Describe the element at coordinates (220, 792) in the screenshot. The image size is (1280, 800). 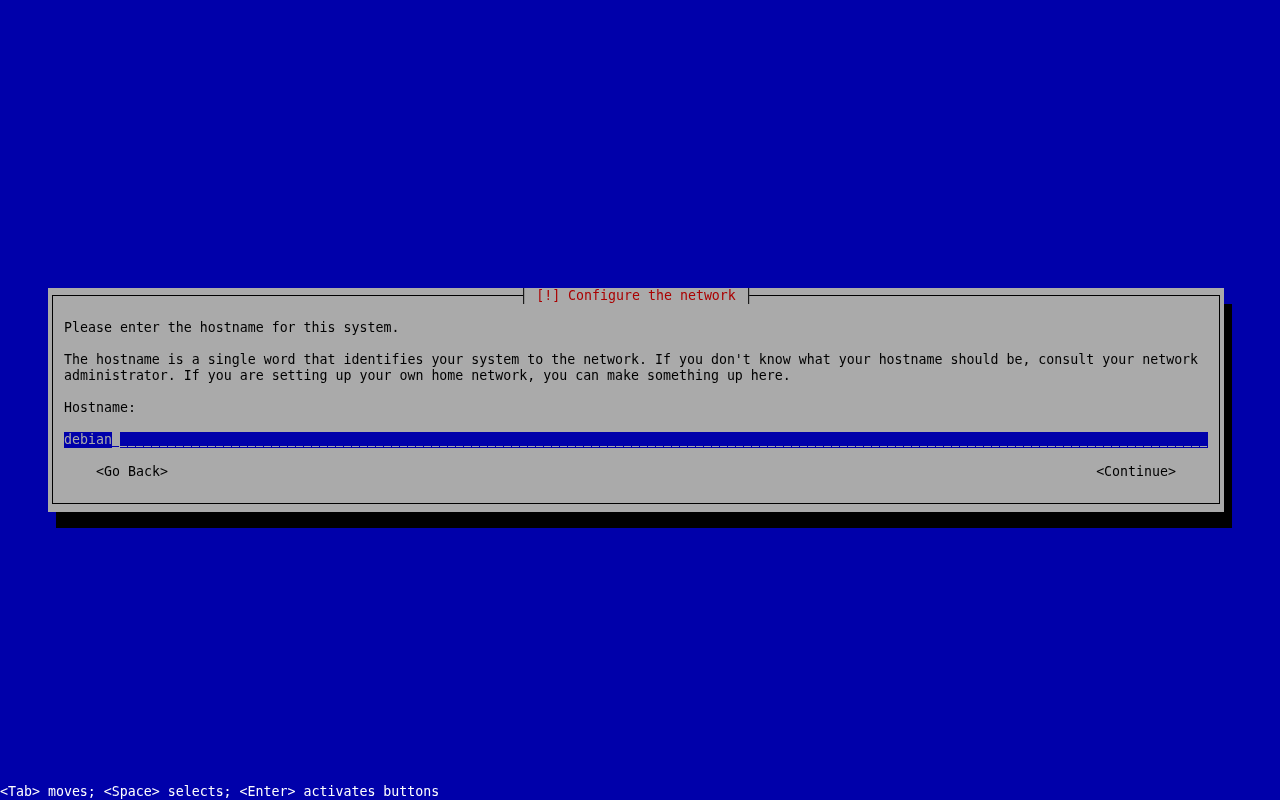
I see `key-hint-text: <Tab> moves; <Space> selects; <Enter> activates buttons` at that location.